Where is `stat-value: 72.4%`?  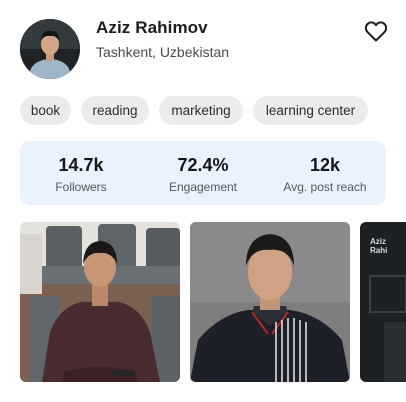
stat-value: 72.4% is located at coordinates (203, 165).